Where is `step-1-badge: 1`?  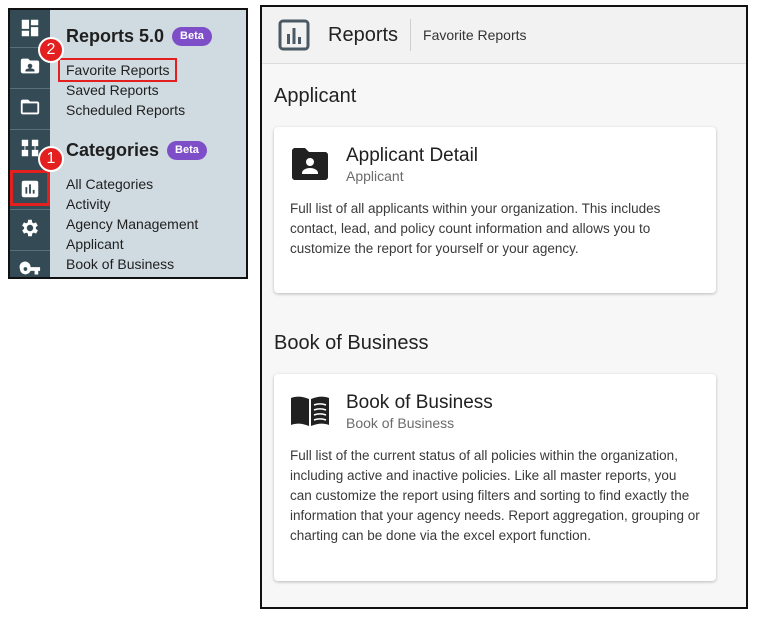 step-1-badge: 1 is located at coordinates (51, 159).